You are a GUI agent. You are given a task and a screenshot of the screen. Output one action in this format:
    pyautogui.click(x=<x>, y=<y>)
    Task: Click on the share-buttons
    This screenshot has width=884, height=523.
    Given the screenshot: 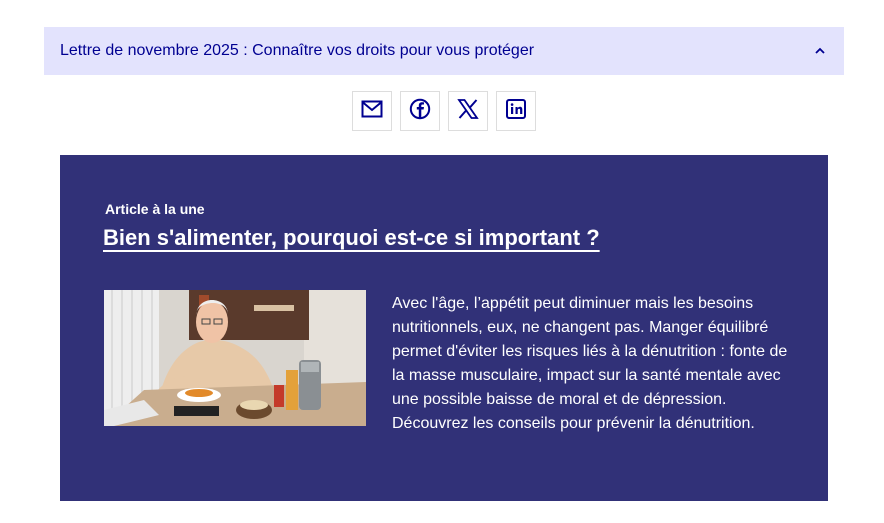 What is the action you would take?
    pyautogui.click(x=444, y=111)
    